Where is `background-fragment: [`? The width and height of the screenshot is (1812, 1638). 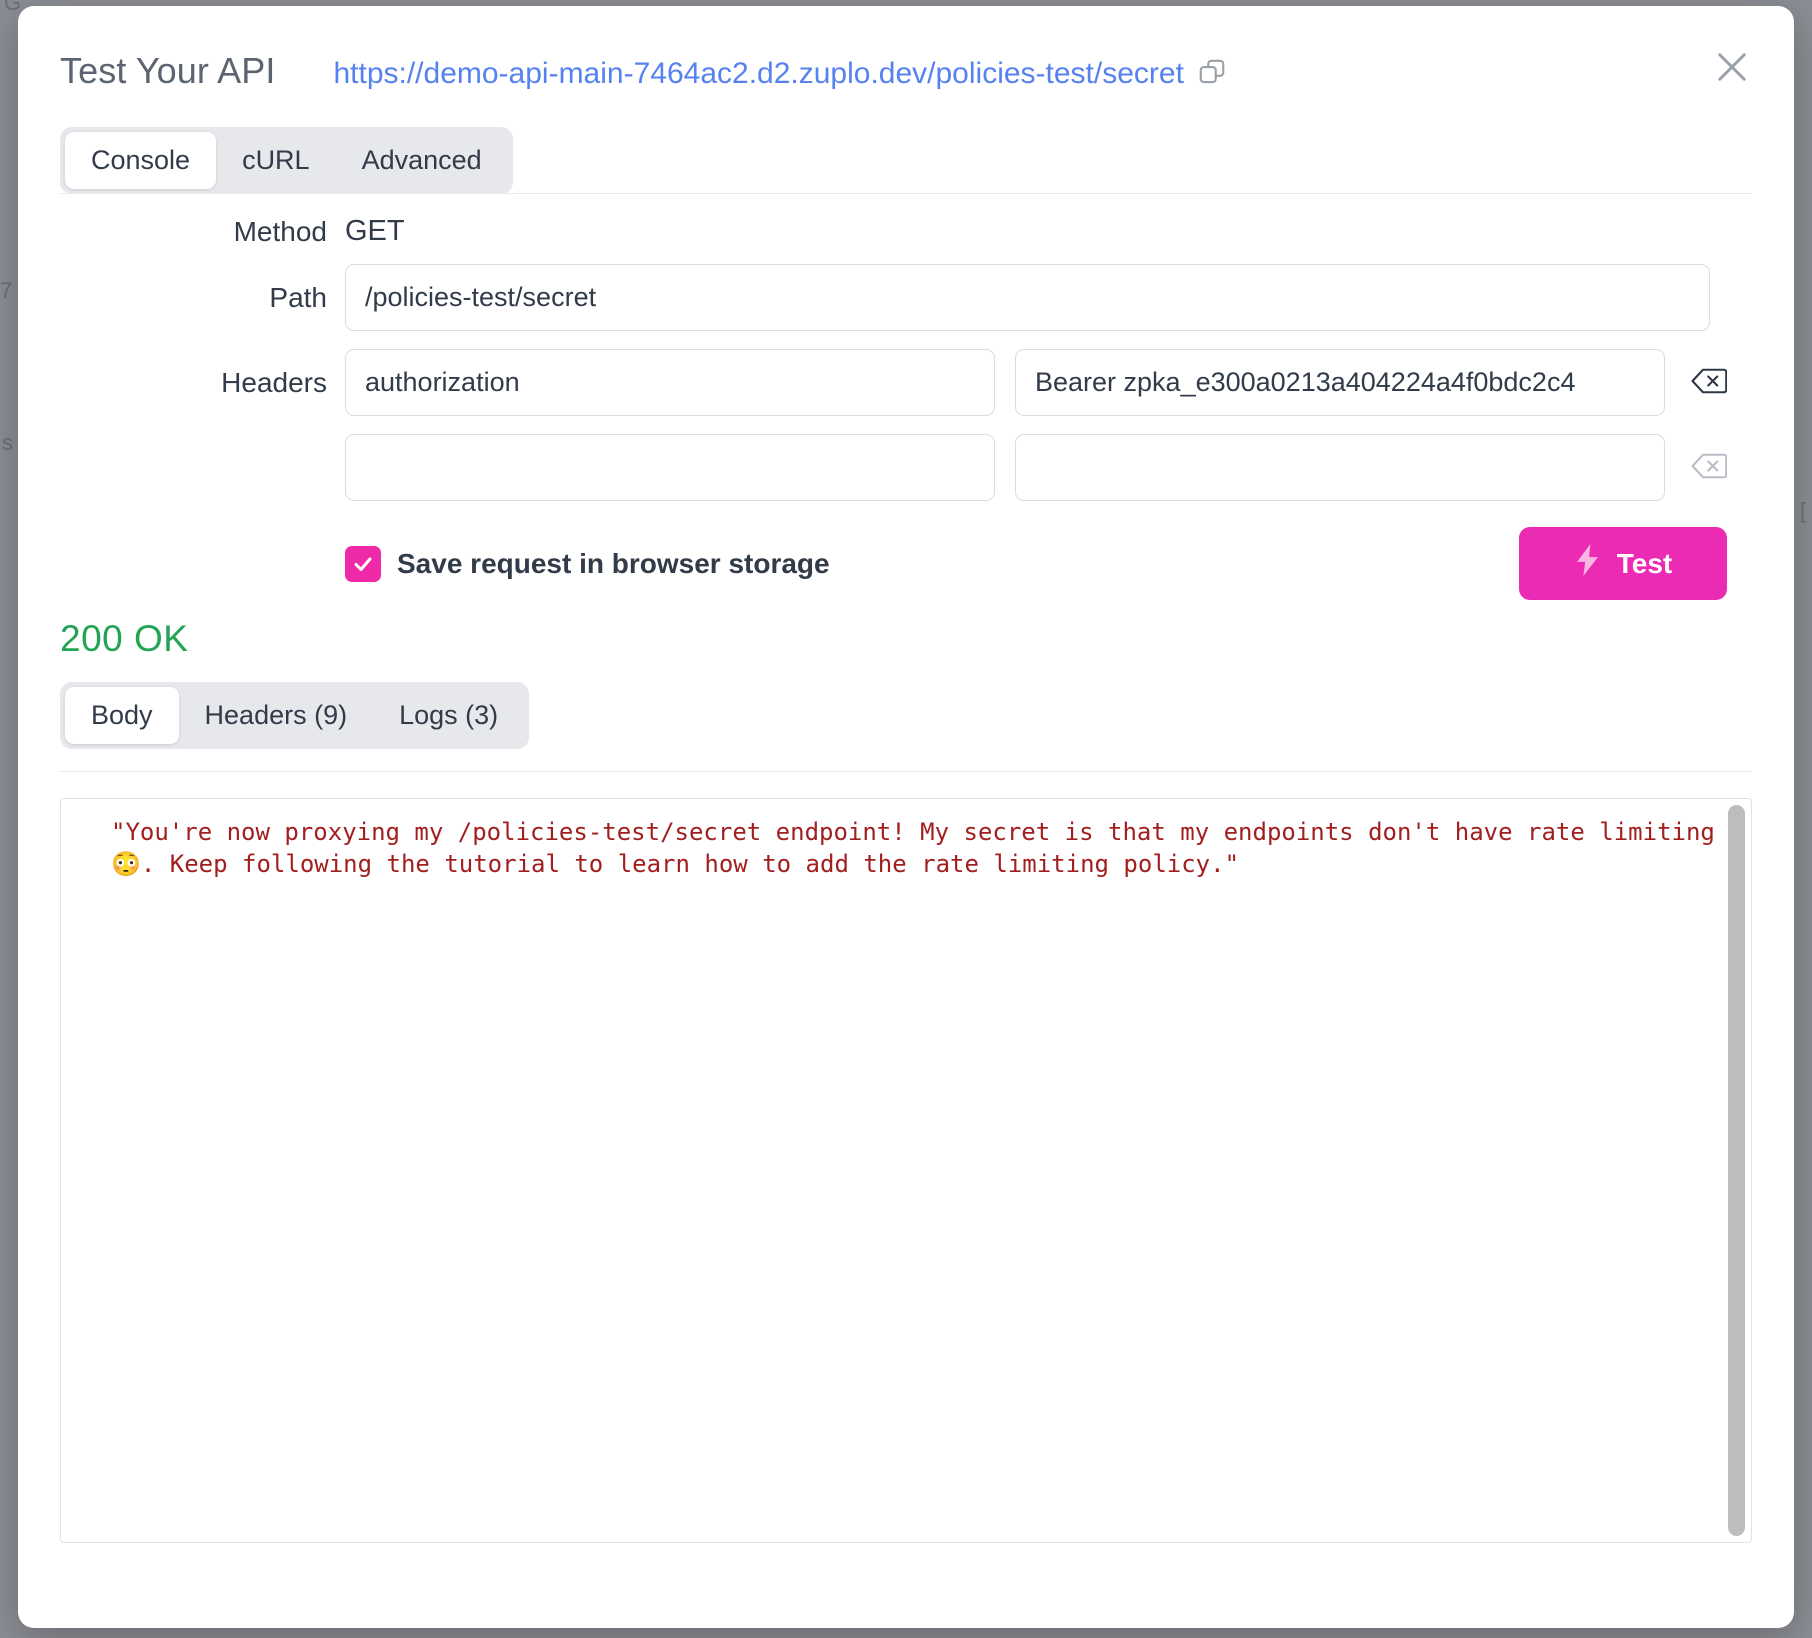
background-fragment: [ is located at coordinates (1802, 510).